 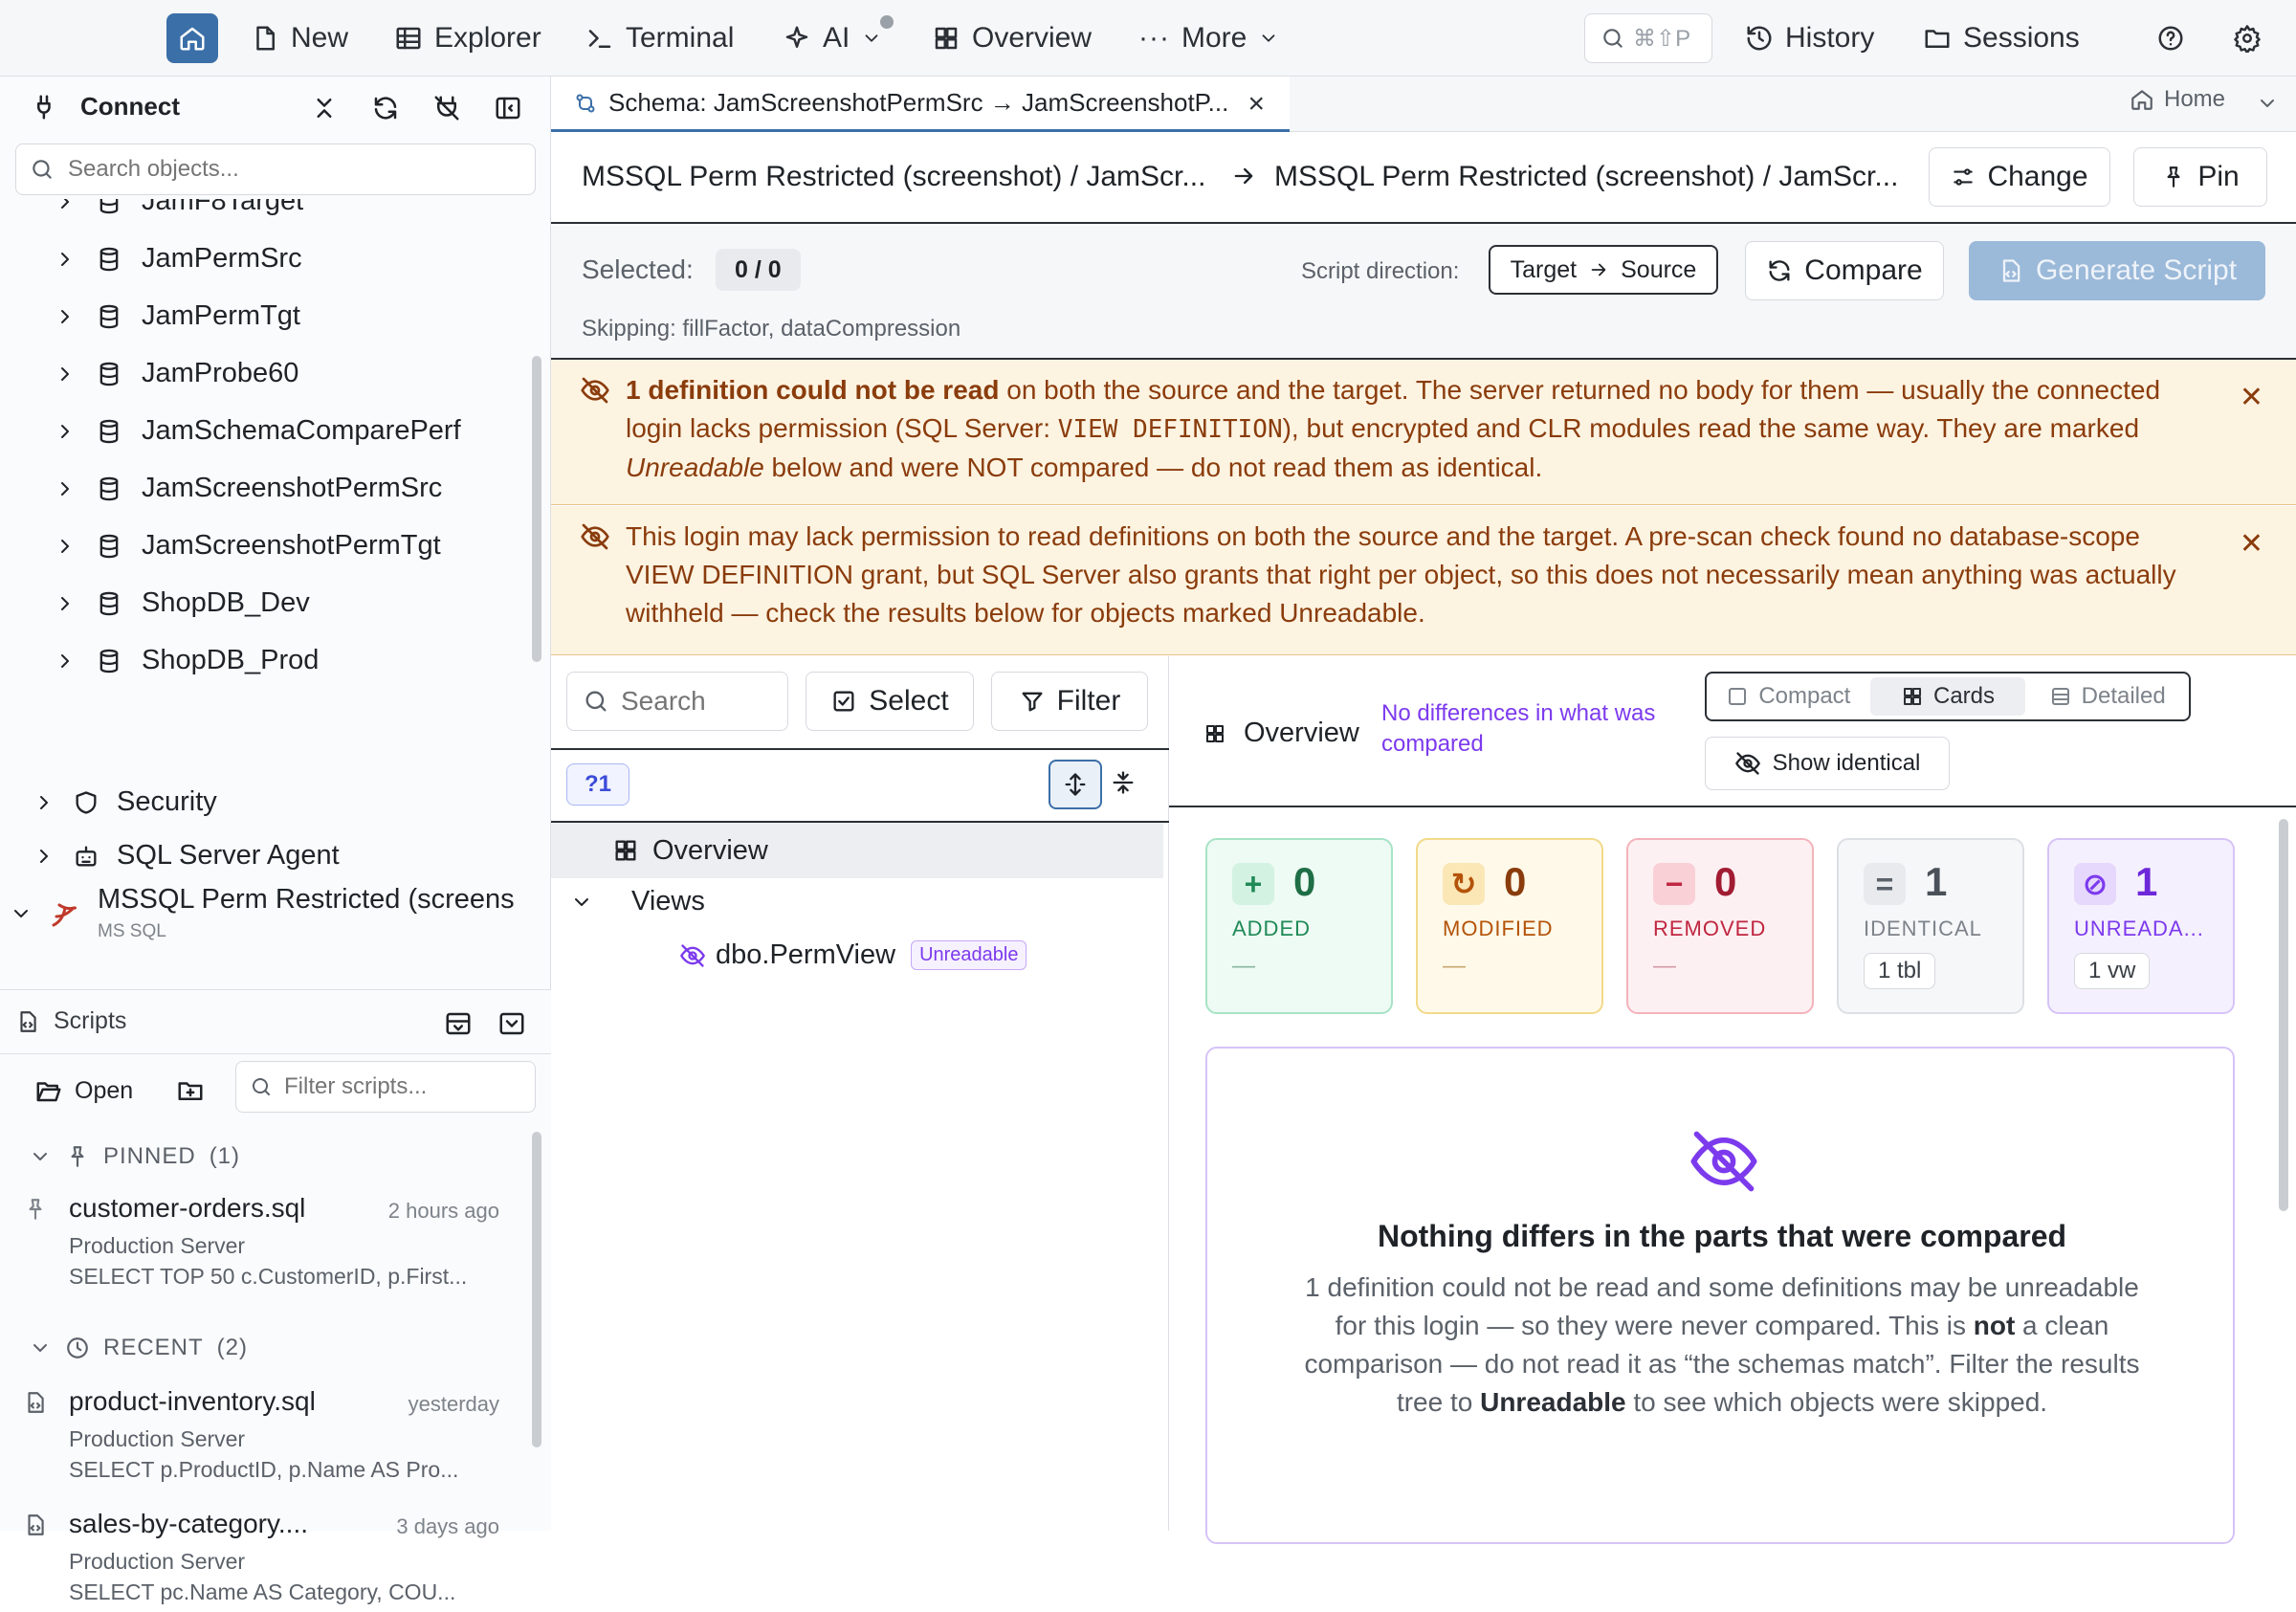 What do you see at coordinates (299, 38) in the screenshot?
I see `new-button: New` at bounding box center [299, 38].